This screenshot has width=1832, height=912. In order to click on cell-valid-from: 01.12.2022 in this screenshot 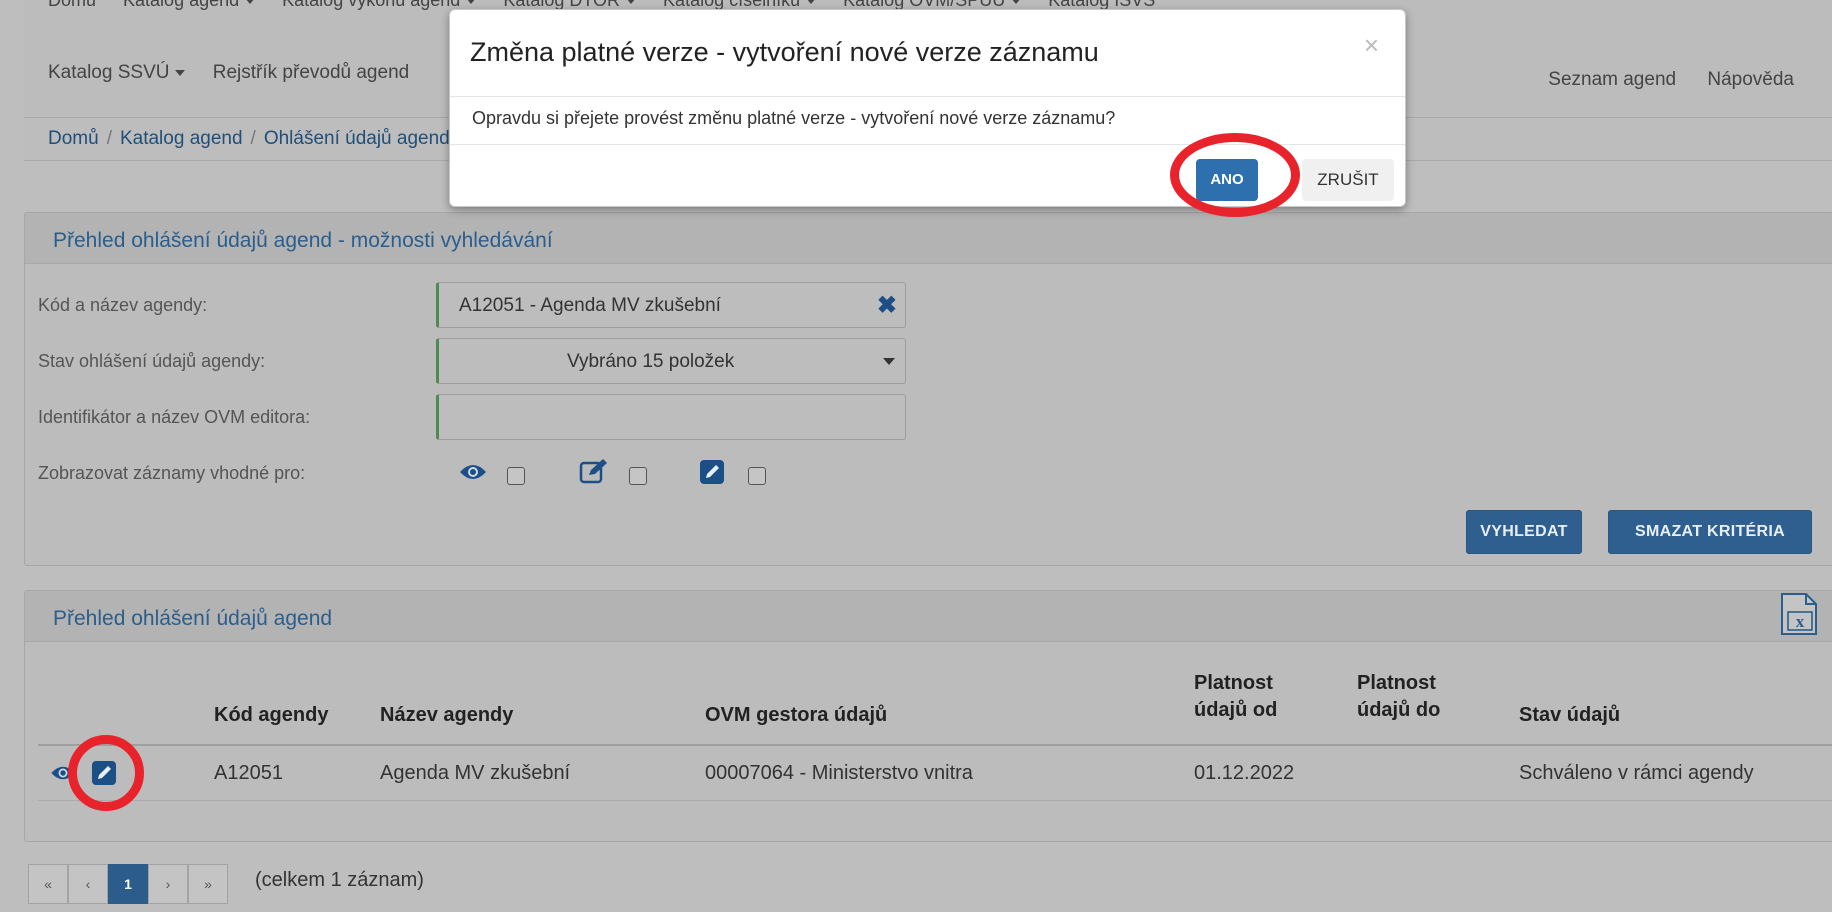, I will do `click(1244, 773)`.